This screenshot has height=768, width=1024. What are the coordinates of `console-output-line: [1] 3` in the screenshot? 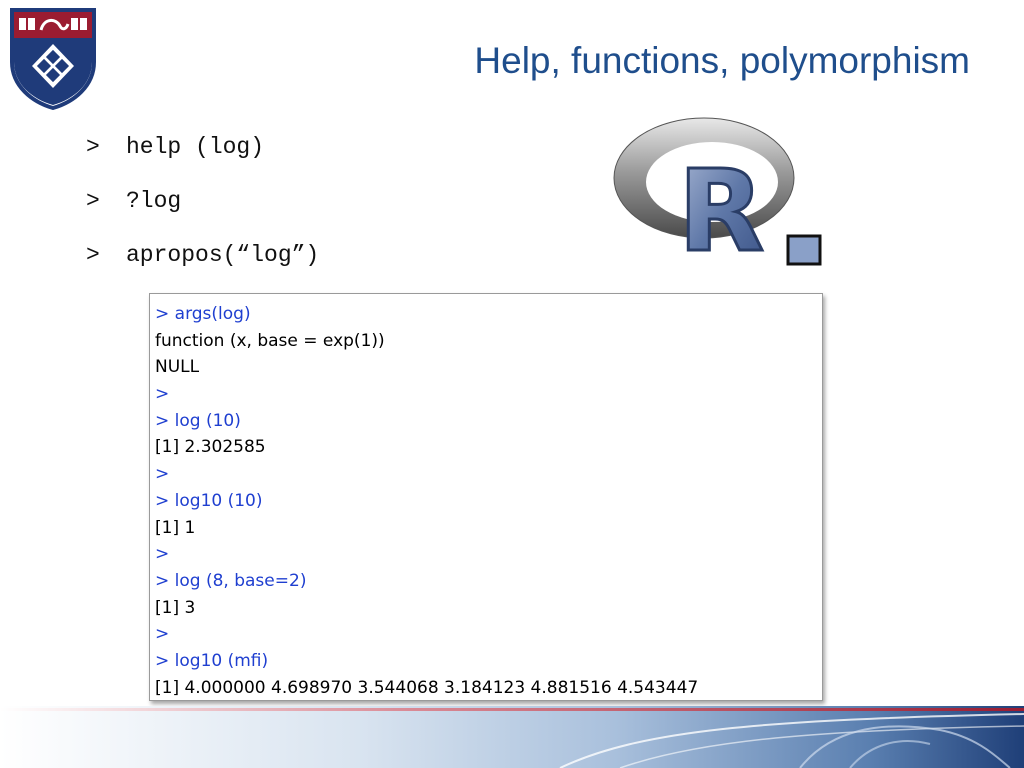 It's located at (488, 608).